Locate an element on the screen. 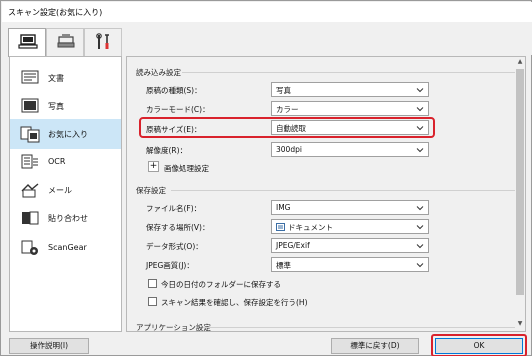 The height and width of the screenshot is (356, 532). resolution-label: 解像度(R)： is located at coordinates (167, 150).